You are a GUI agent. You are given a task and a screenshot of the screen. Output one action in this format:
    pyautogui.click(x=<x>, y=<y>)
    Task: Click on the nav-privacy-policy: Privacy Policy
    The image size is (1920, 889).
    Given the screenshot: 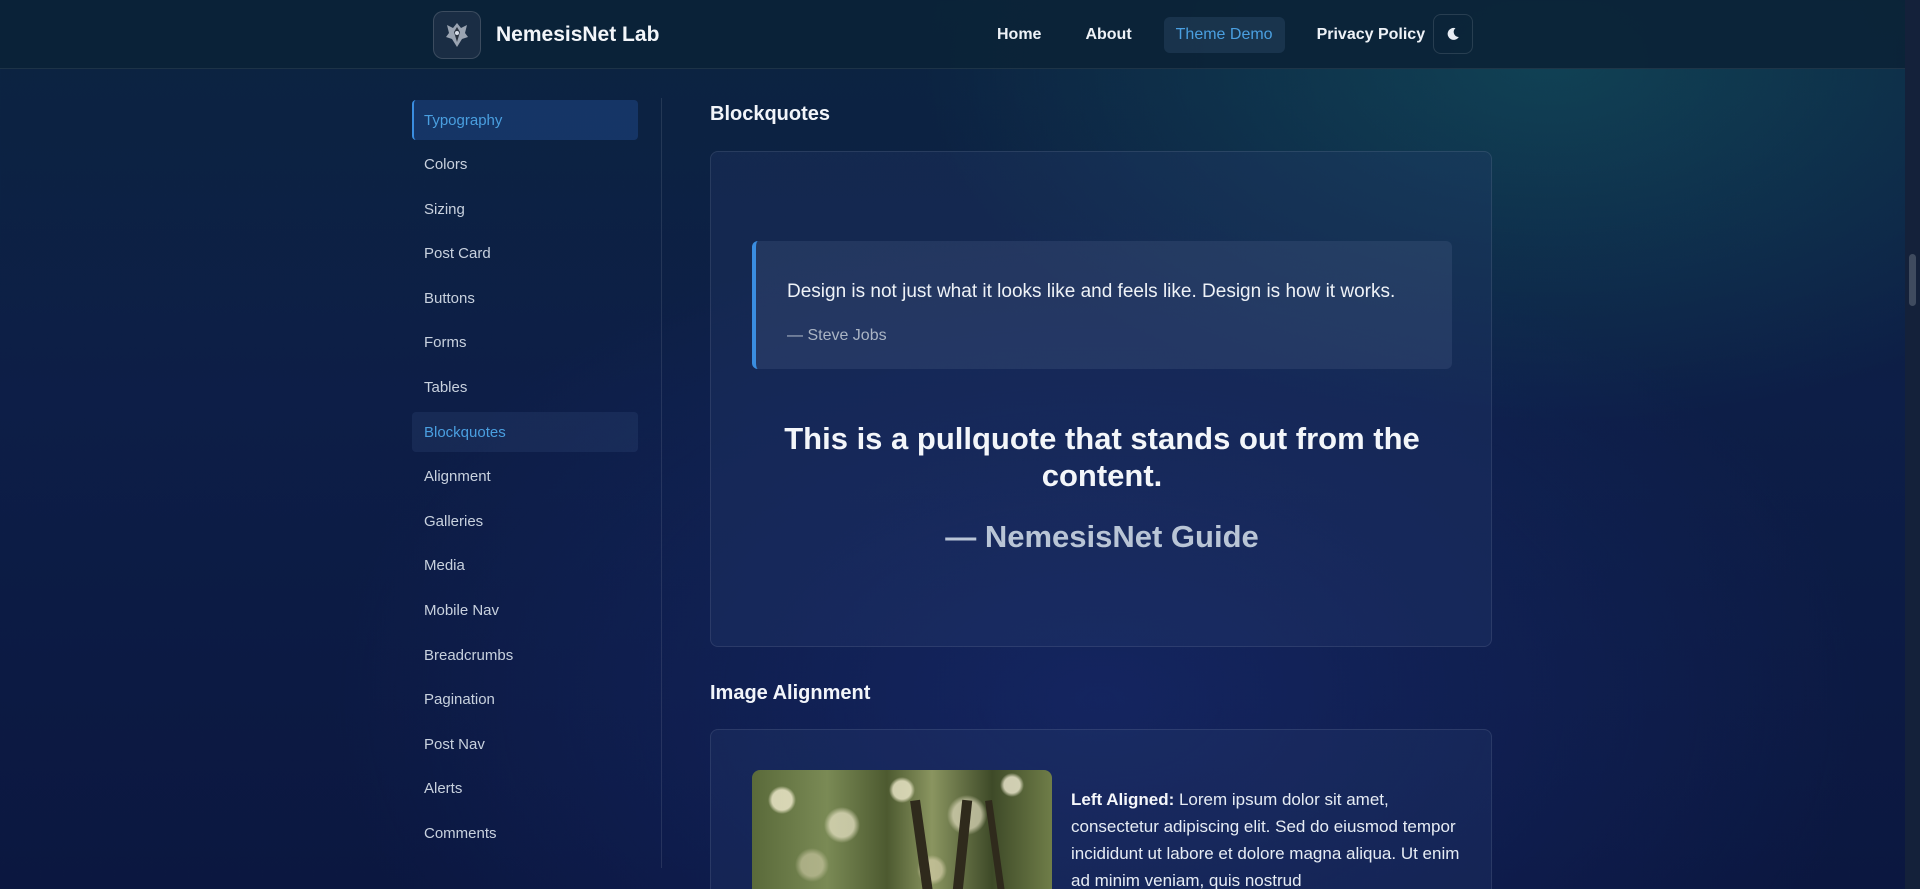 What is the action you would take?
    pyautogui.click(x=1371, y=35)
    